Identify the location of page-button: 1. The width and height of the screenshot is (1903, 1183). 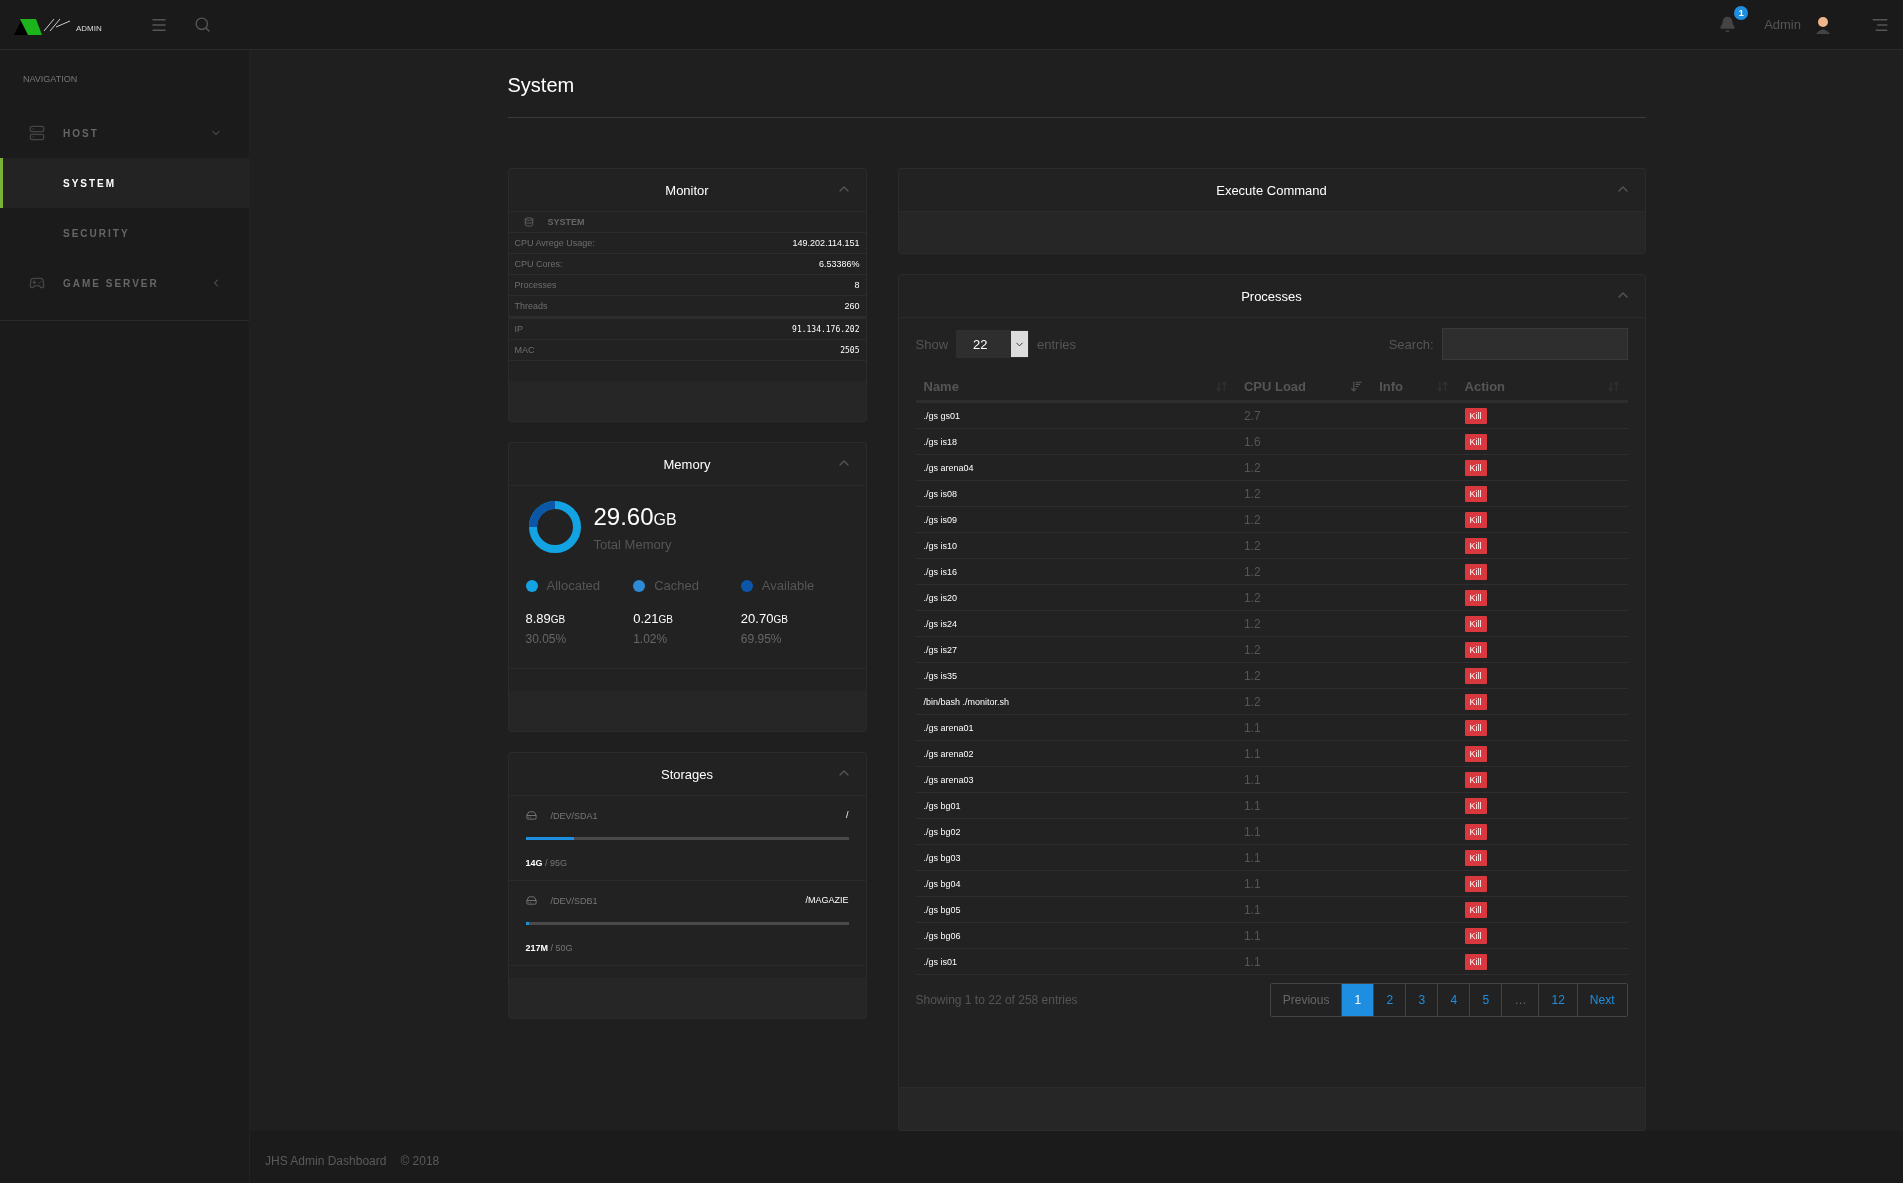
(1357, 1000).